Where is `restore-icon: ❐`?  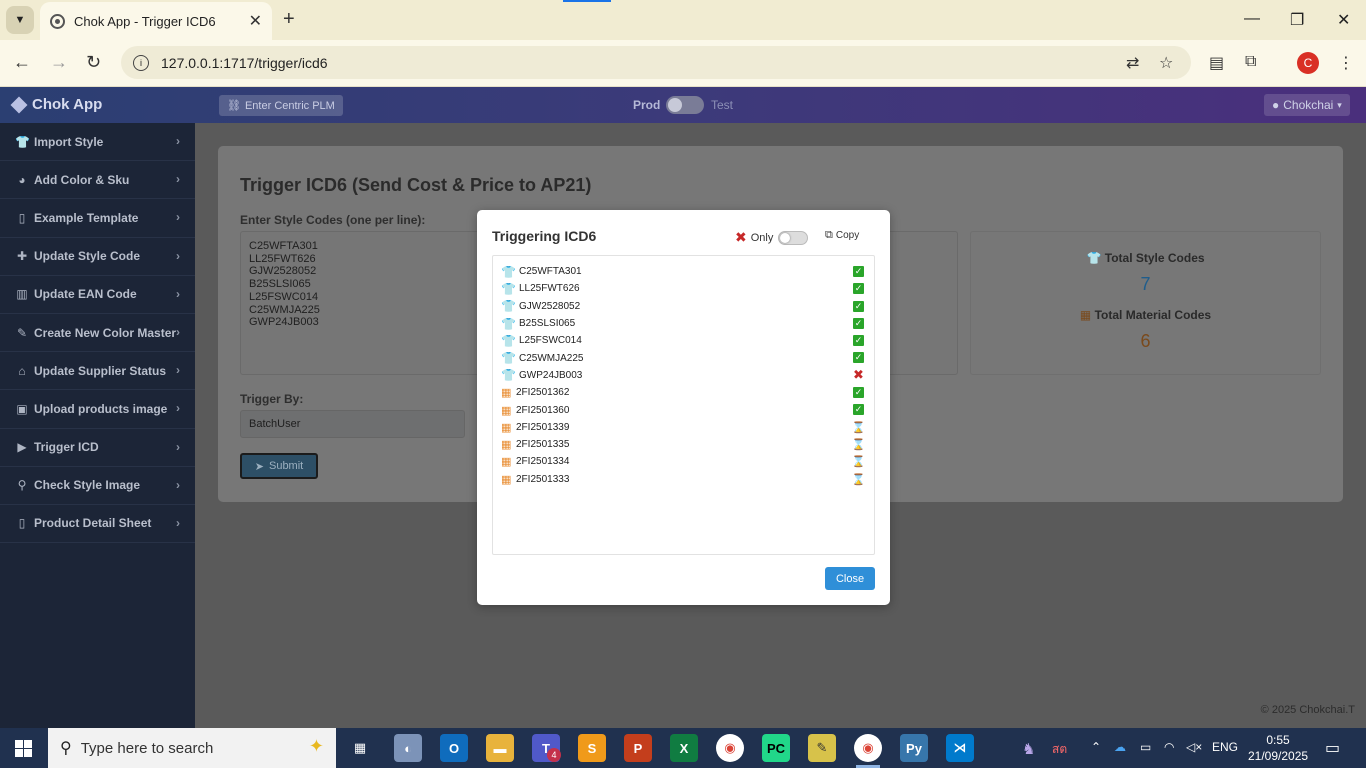
restore-icon: ❐ is located at coordinates (1297, 20).